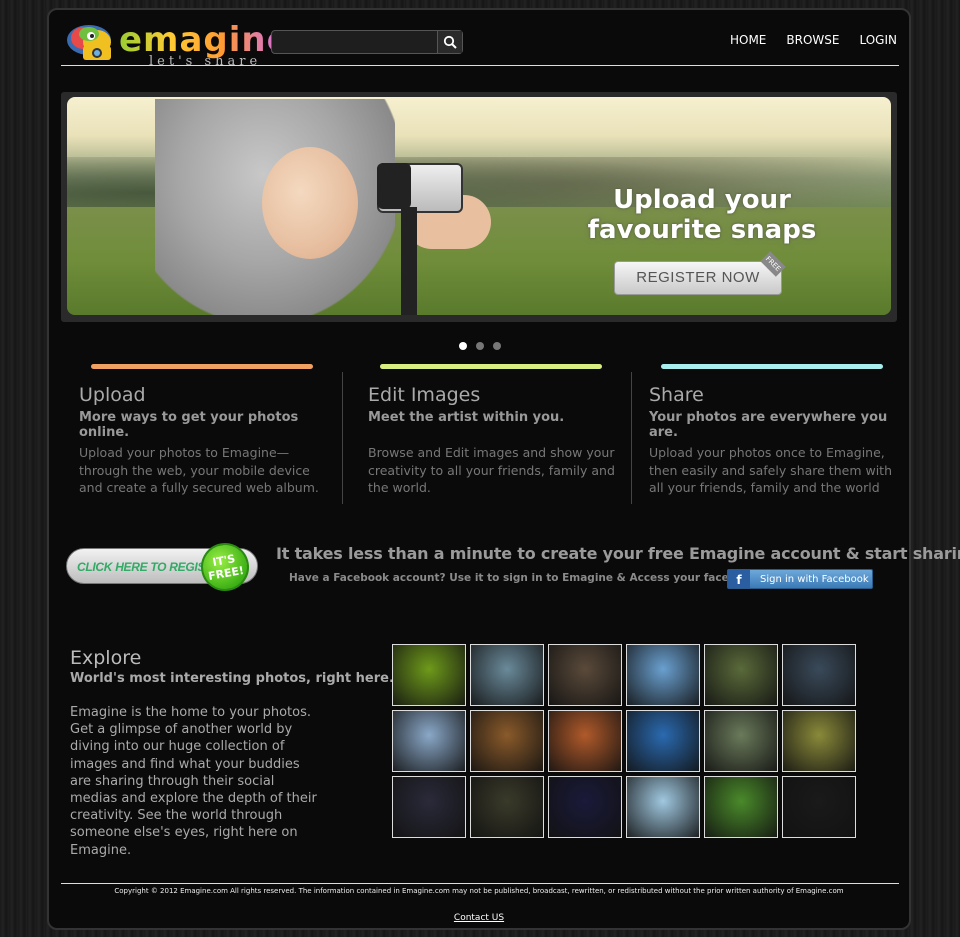  I want to click on nav-browse: BROWSE, so click(812, 40).